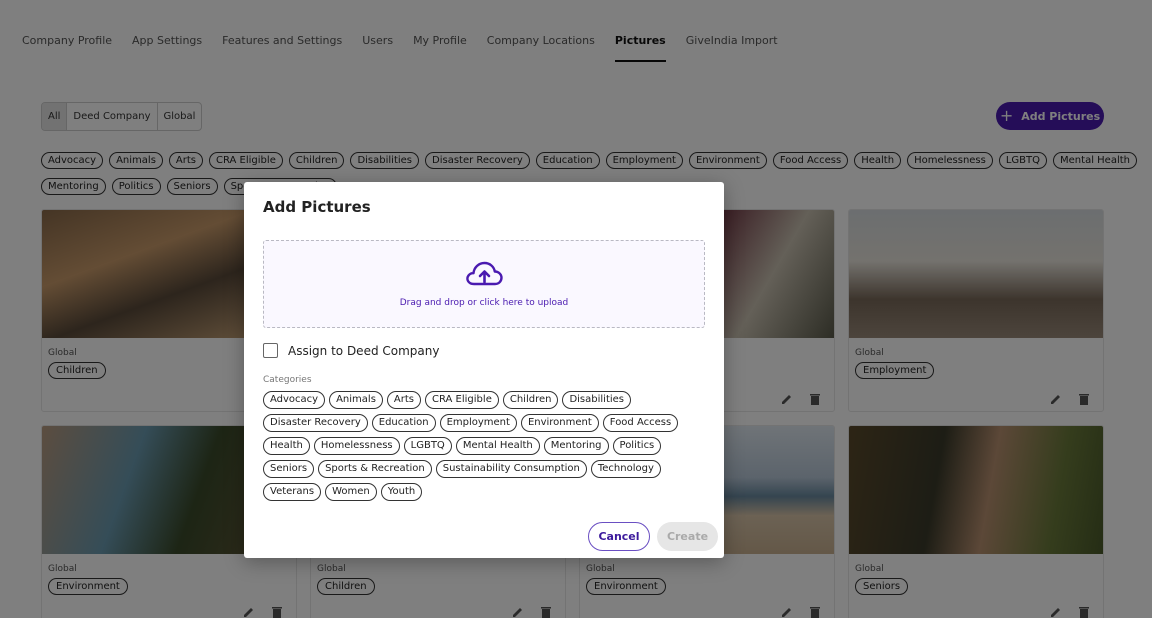 This screenshot has width=1152, height=618. I want to click on assign-to-deed-company: Assign to Deed Company, so click(351, 350).